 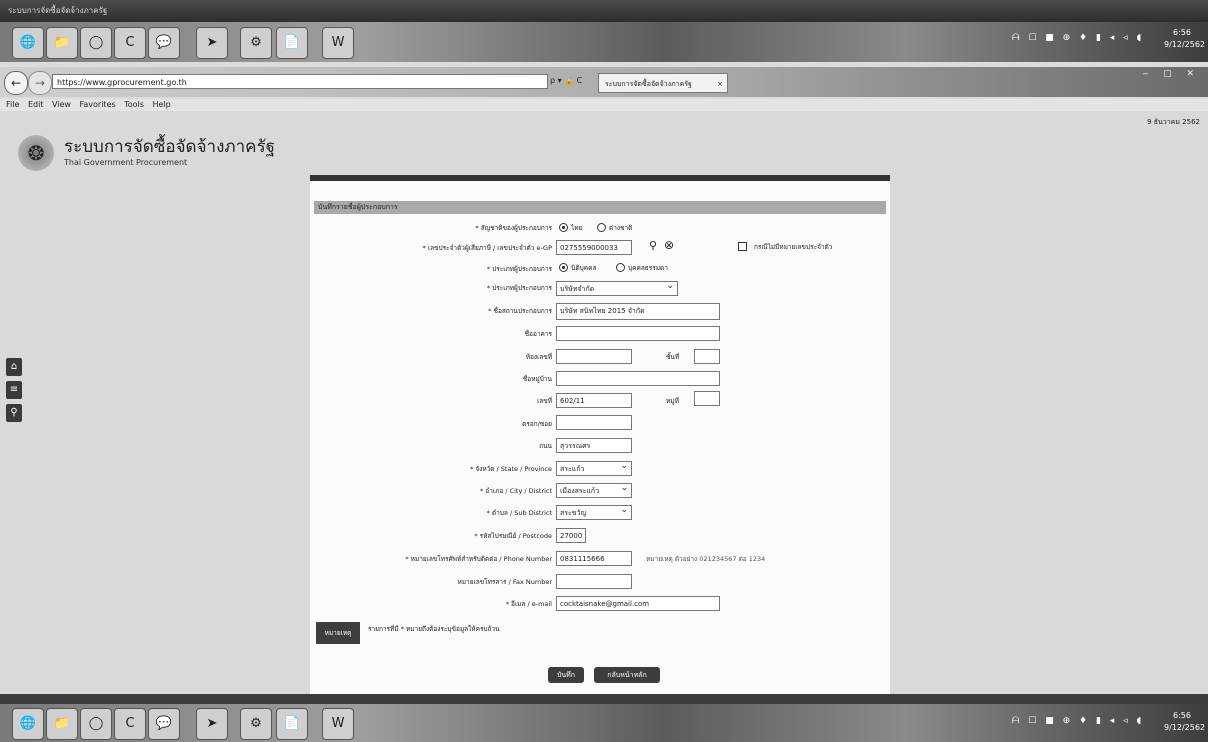 I want to click on forward-button: →, so click(x=40, y=83).